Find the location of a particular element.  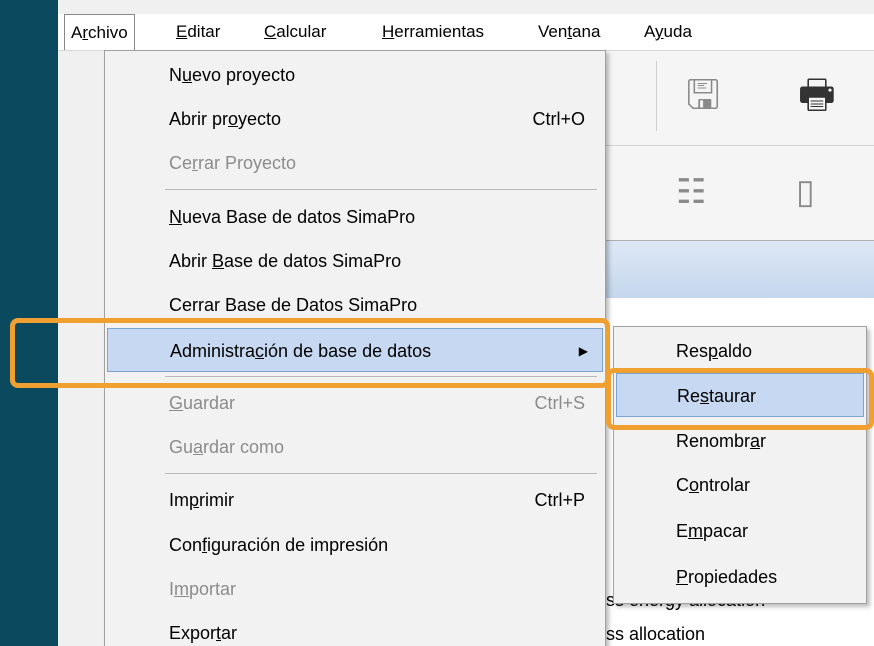

menu-item-label: Propiedades is located at coordinates (727, 577).